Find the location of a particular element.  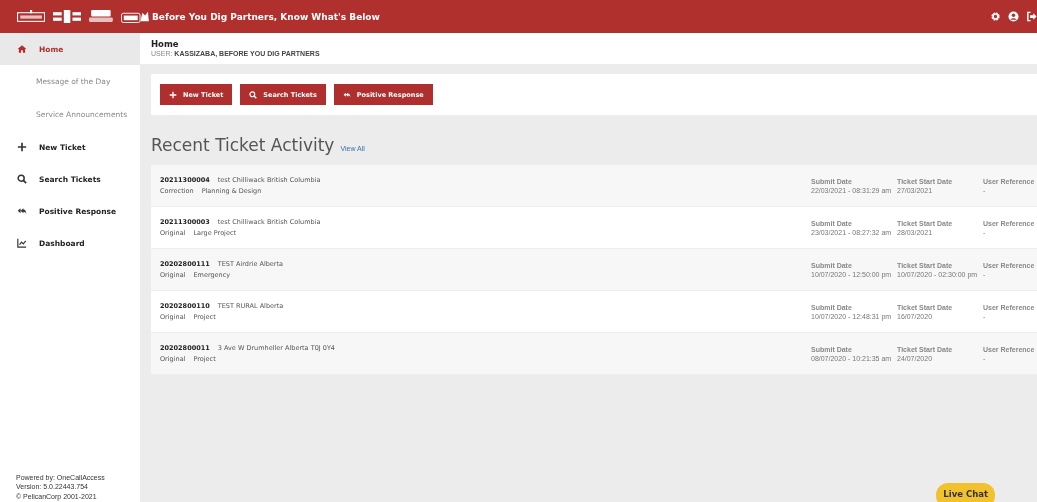

section-title: Recent Ticket Activity is located at coordinates (243, 145).